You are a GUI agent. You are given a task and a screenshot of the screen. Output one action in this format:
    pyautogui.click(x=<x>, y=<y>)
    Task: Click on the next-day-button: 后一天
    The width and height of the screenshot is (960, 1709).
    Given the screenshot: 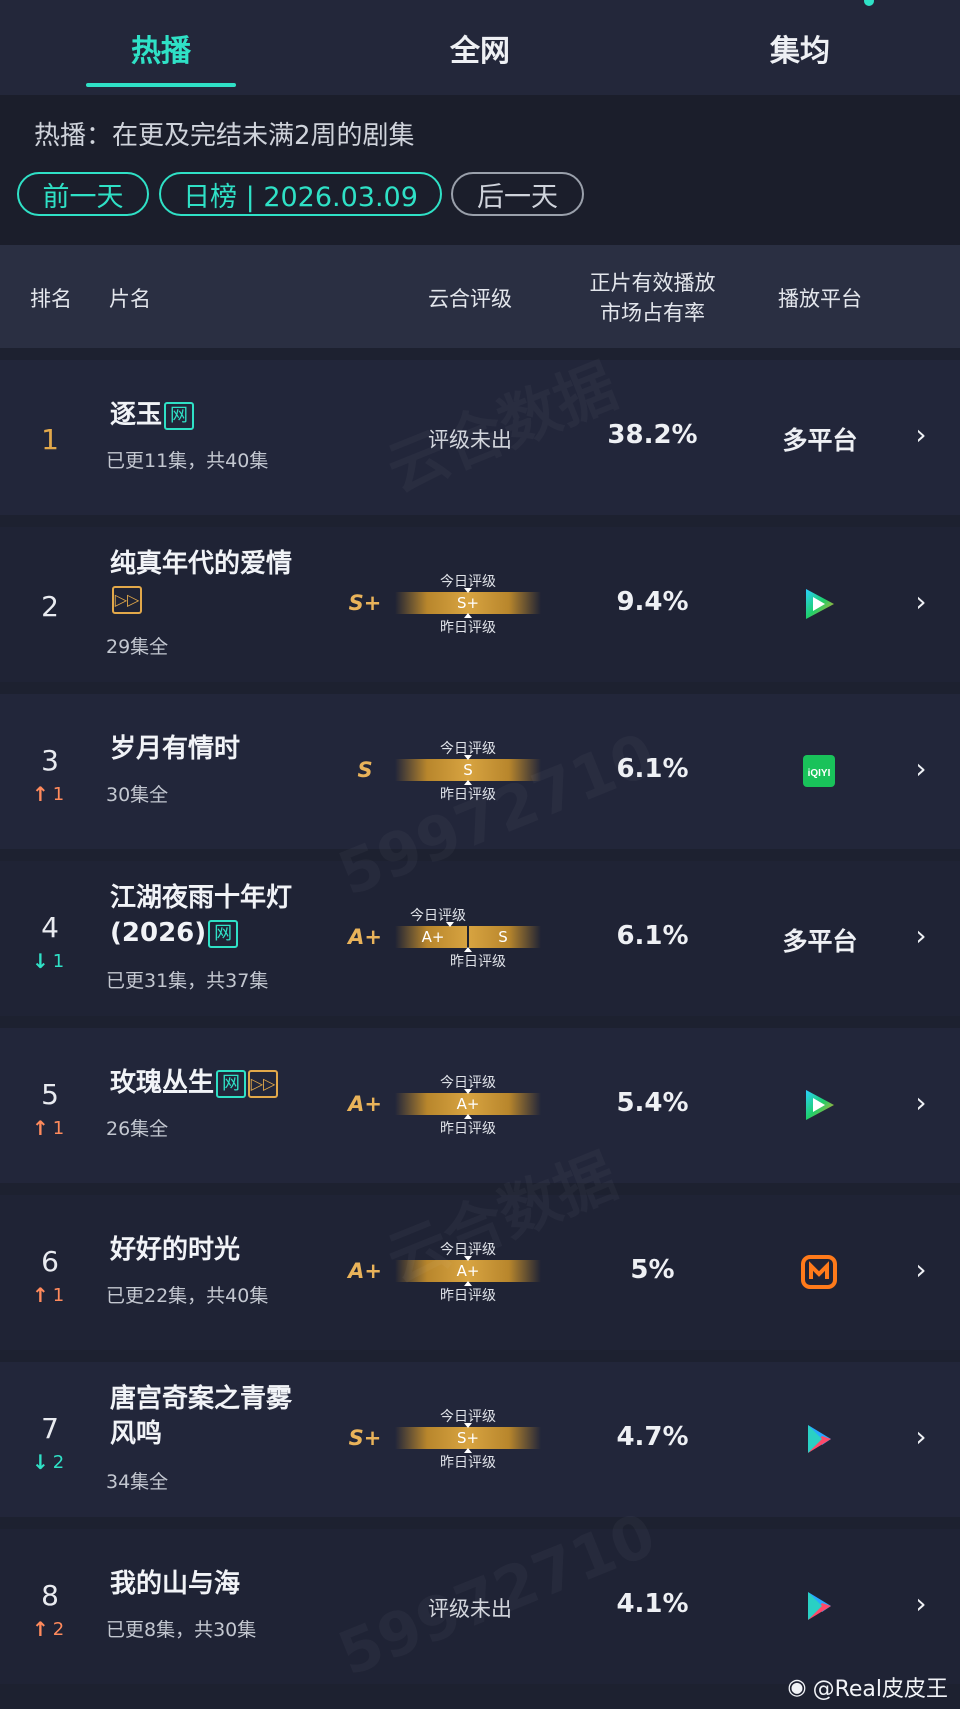 What is the action you would take?
    pyautogui.click(x=517, y=194)
    